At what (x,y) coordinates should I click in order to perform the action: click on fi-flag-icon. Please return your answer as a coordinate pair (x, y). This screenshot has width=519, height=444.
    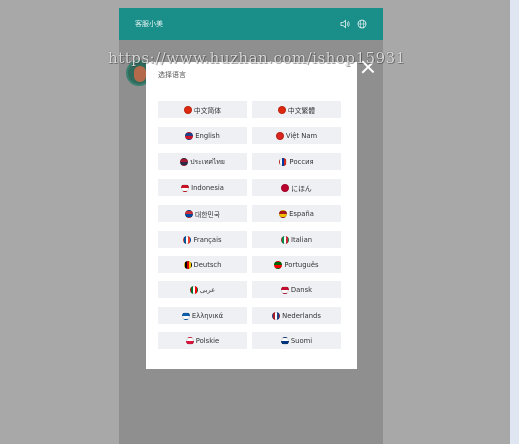
    Looking at the image, I should click on (284, 340).